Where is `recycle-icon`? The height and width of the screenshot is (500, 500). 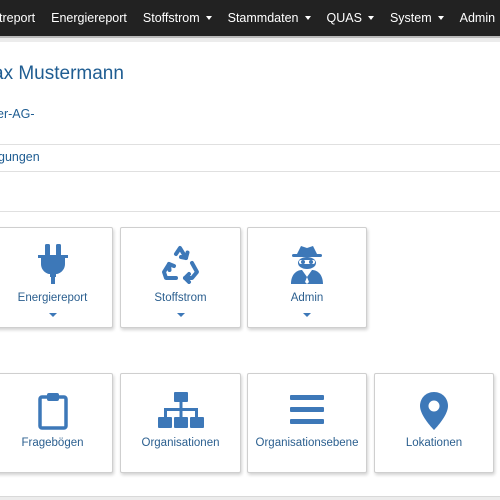 recycle-icon is located at coordinates (180, 264).